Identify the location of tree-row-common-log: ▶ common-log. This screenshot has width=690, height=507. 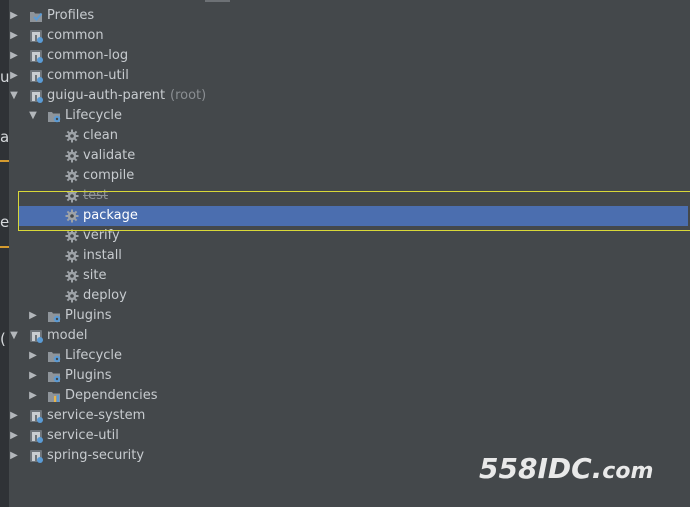
(345, 56).